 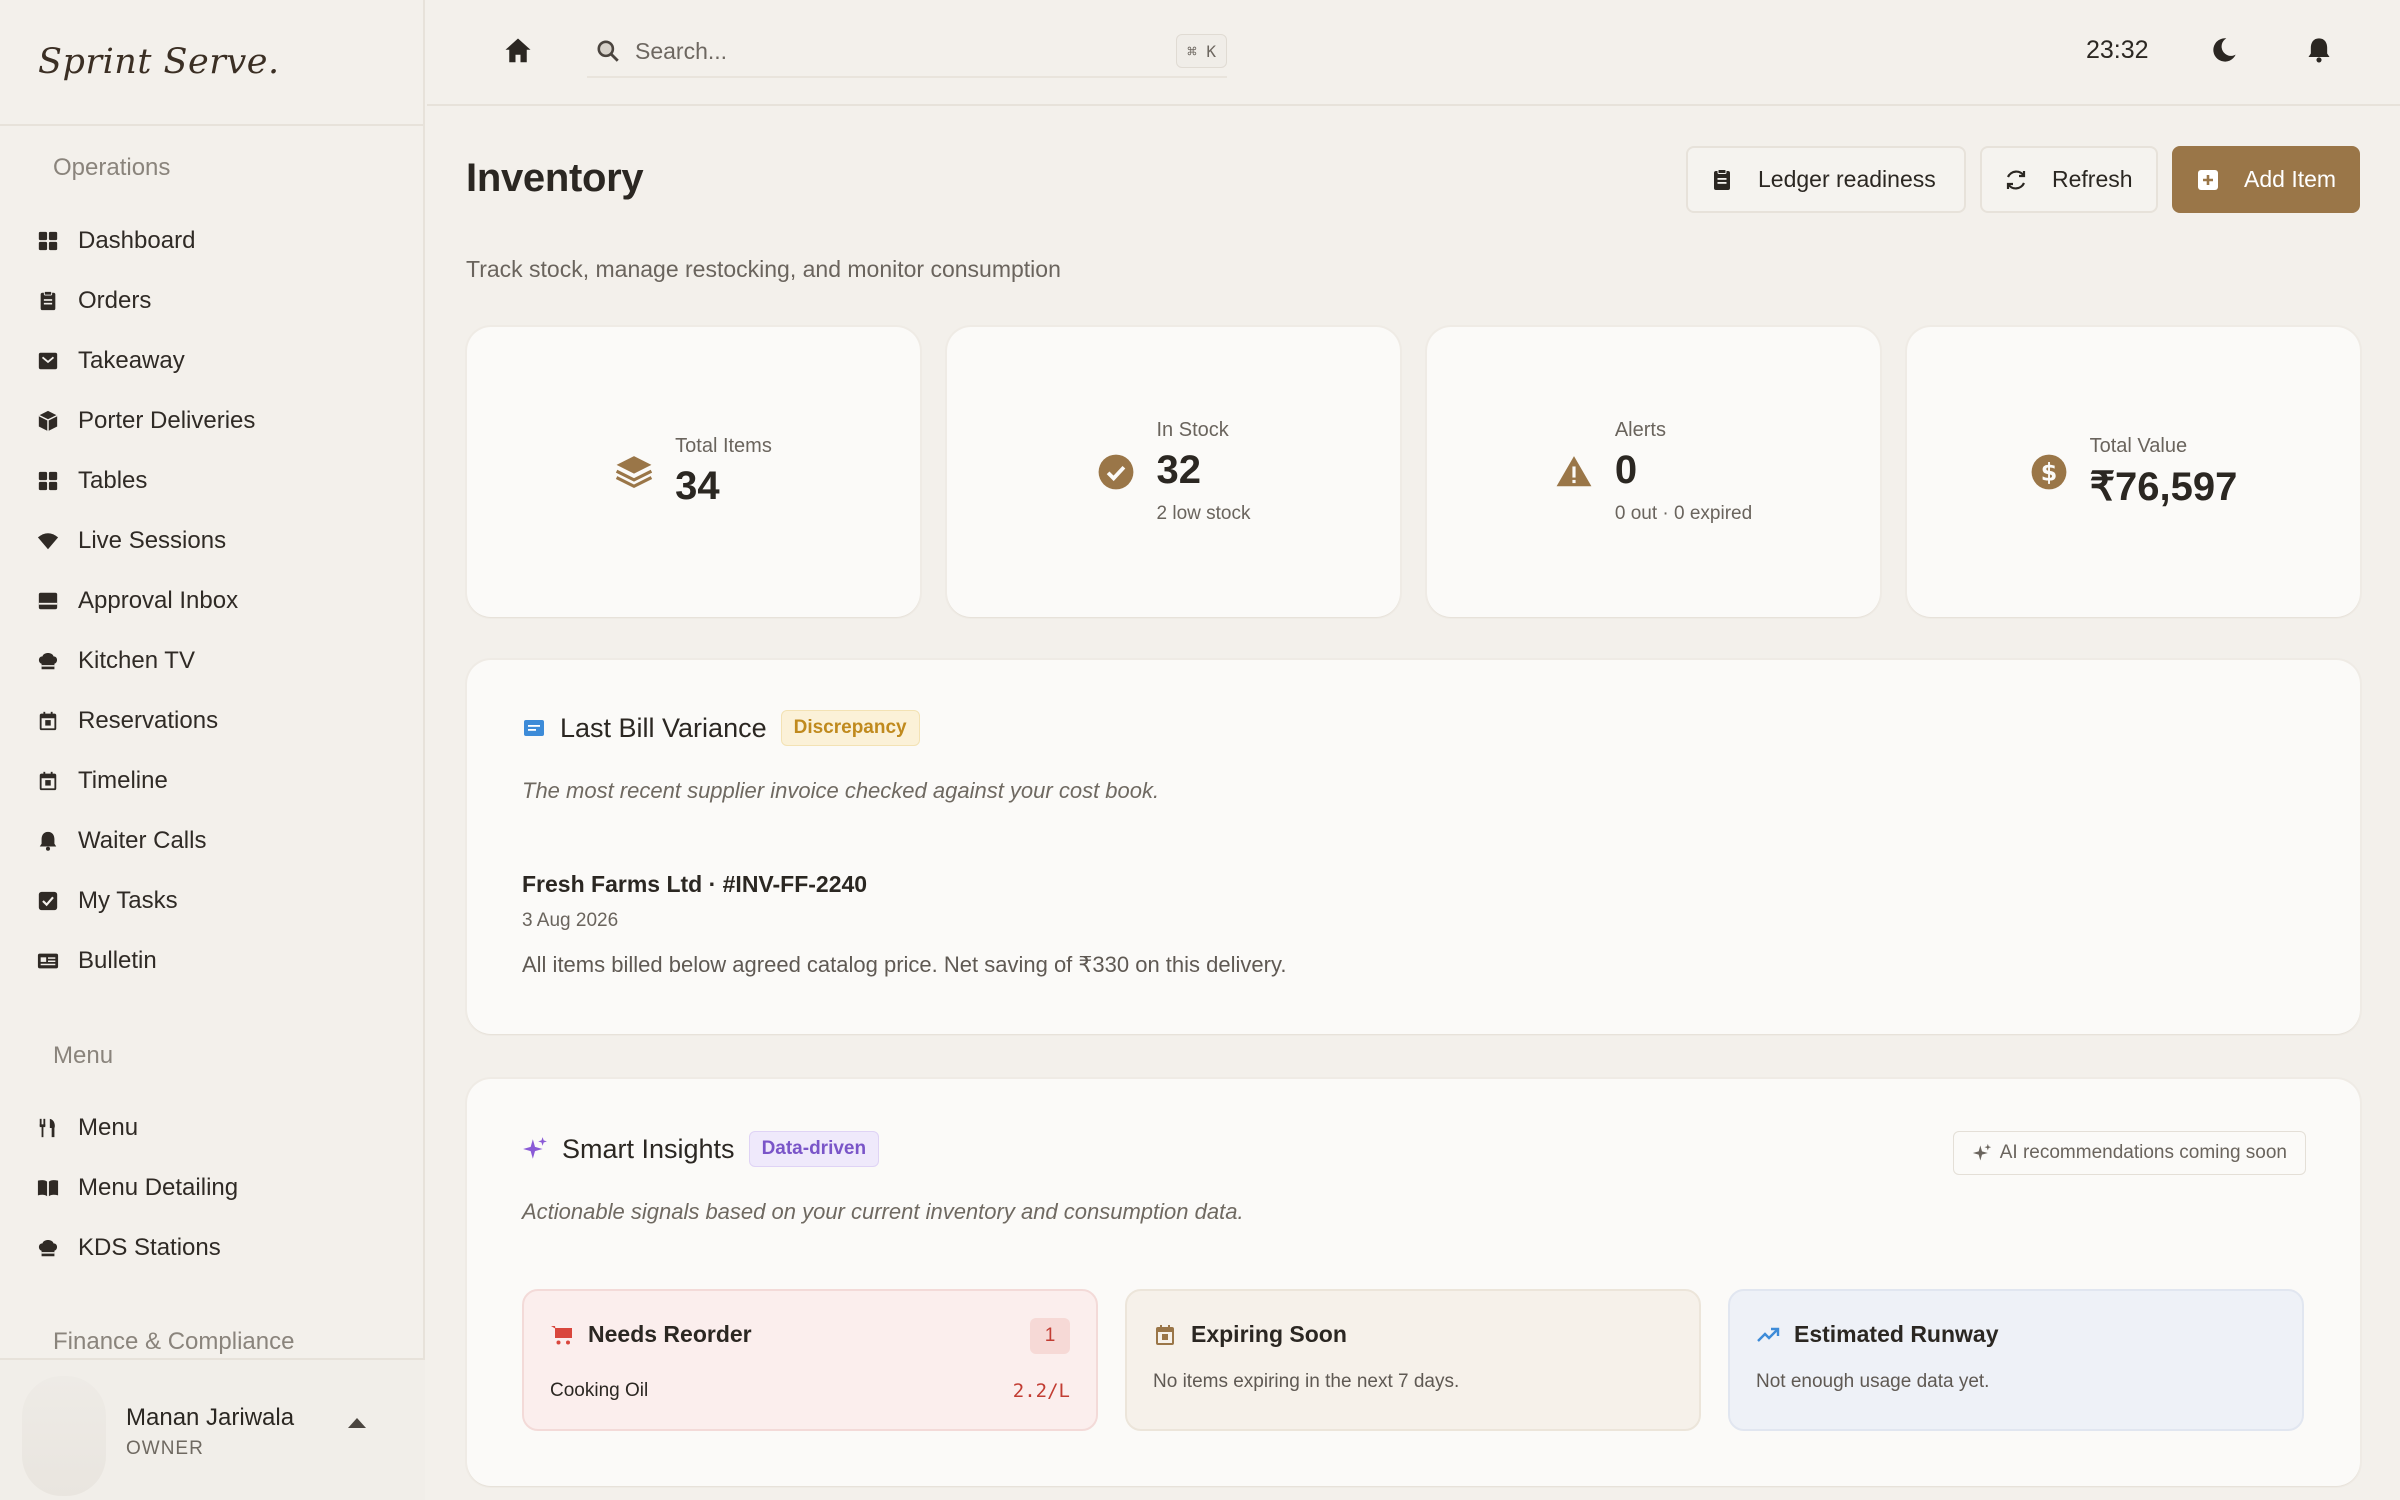 What do you see at coordinates (211, 63) in the screenshot?
I see `brand-logo: Sprint Serve.` at bounding box center [211, 63].